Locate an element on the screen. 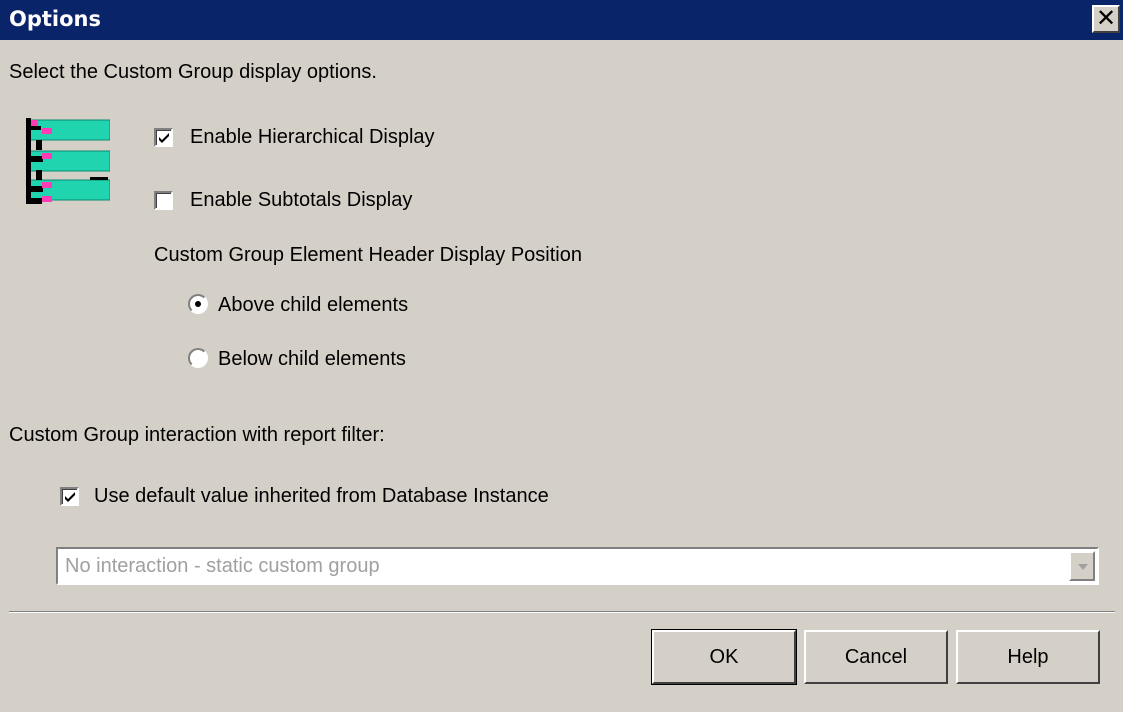 This screenshot has height=712, width=1123. dropdown-value: No interaction - static custom group is located at coordinates (222, 566).